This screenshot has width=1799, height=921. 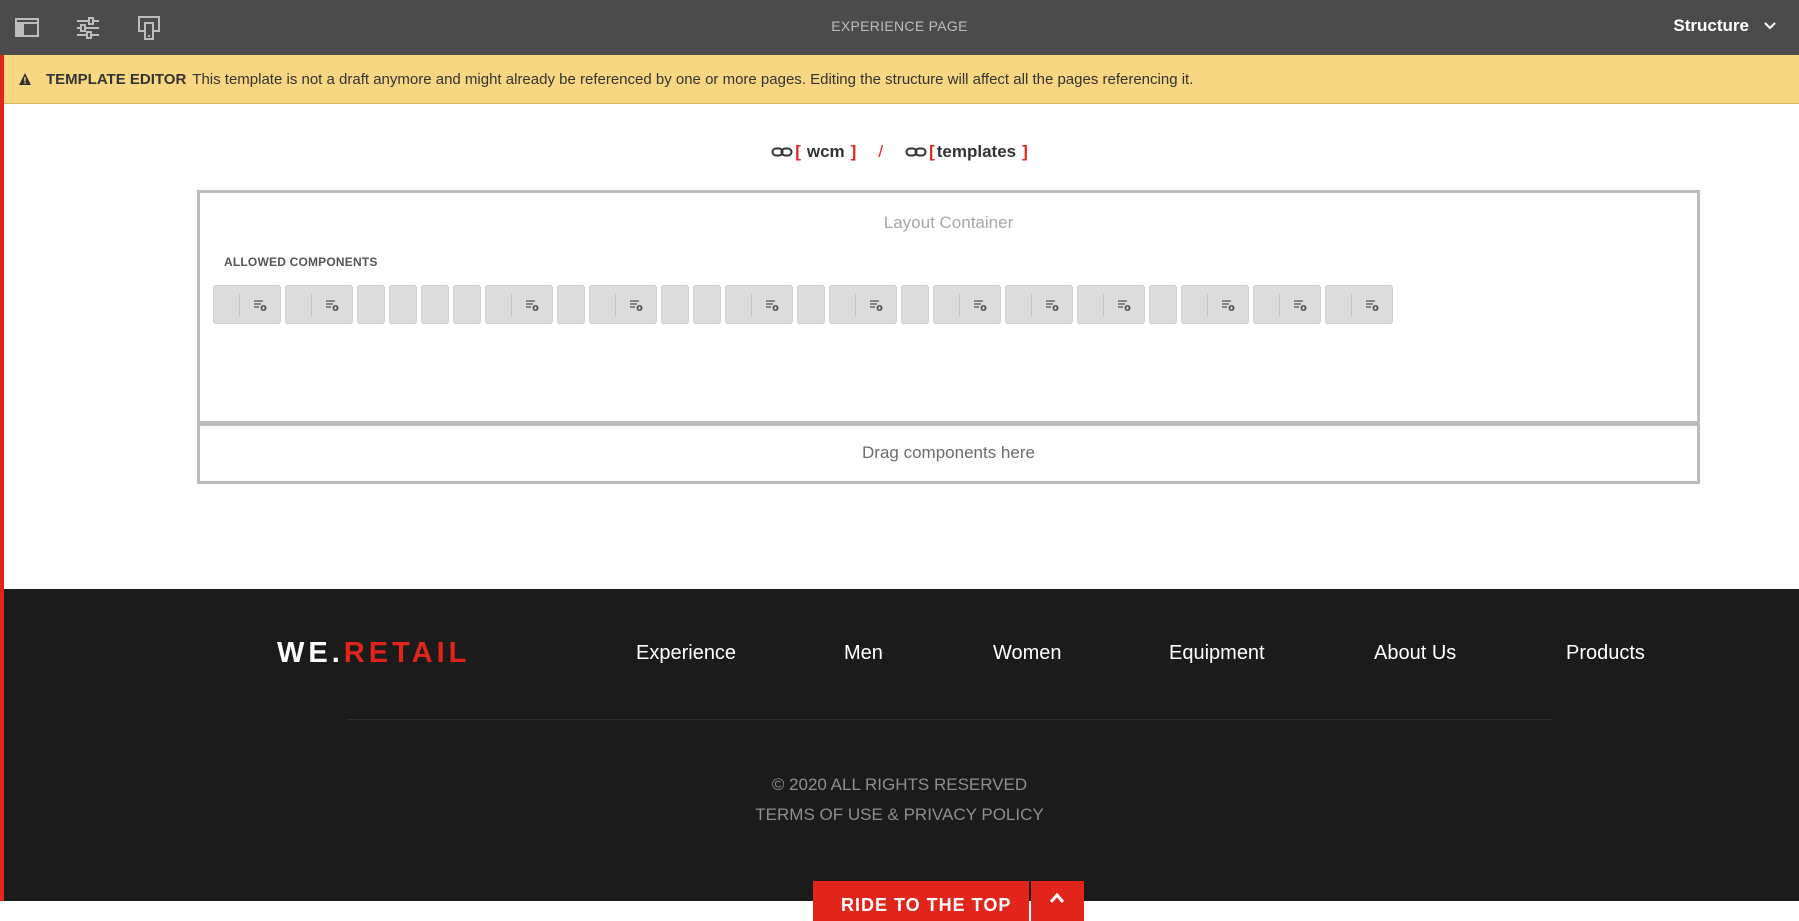 What do you see at coordinates (948, 222) in the screenshot?
I see `layout-container-title: Layout Container` at bounding box center [948, 222].